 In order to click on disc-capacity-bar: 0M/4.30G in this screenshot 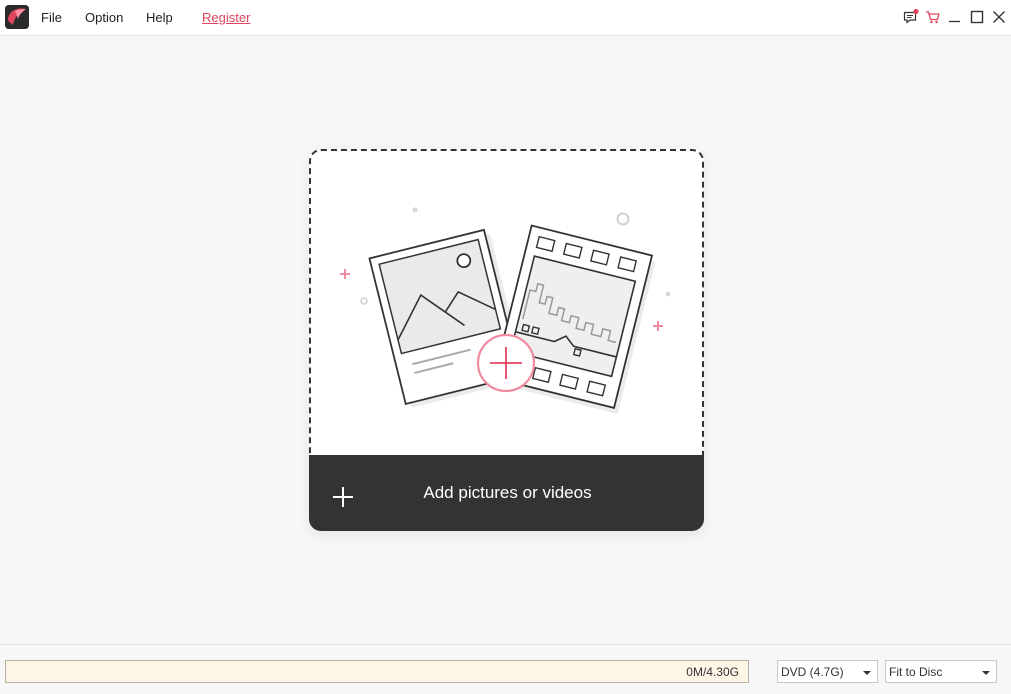, I will do `click(377, 671)`.